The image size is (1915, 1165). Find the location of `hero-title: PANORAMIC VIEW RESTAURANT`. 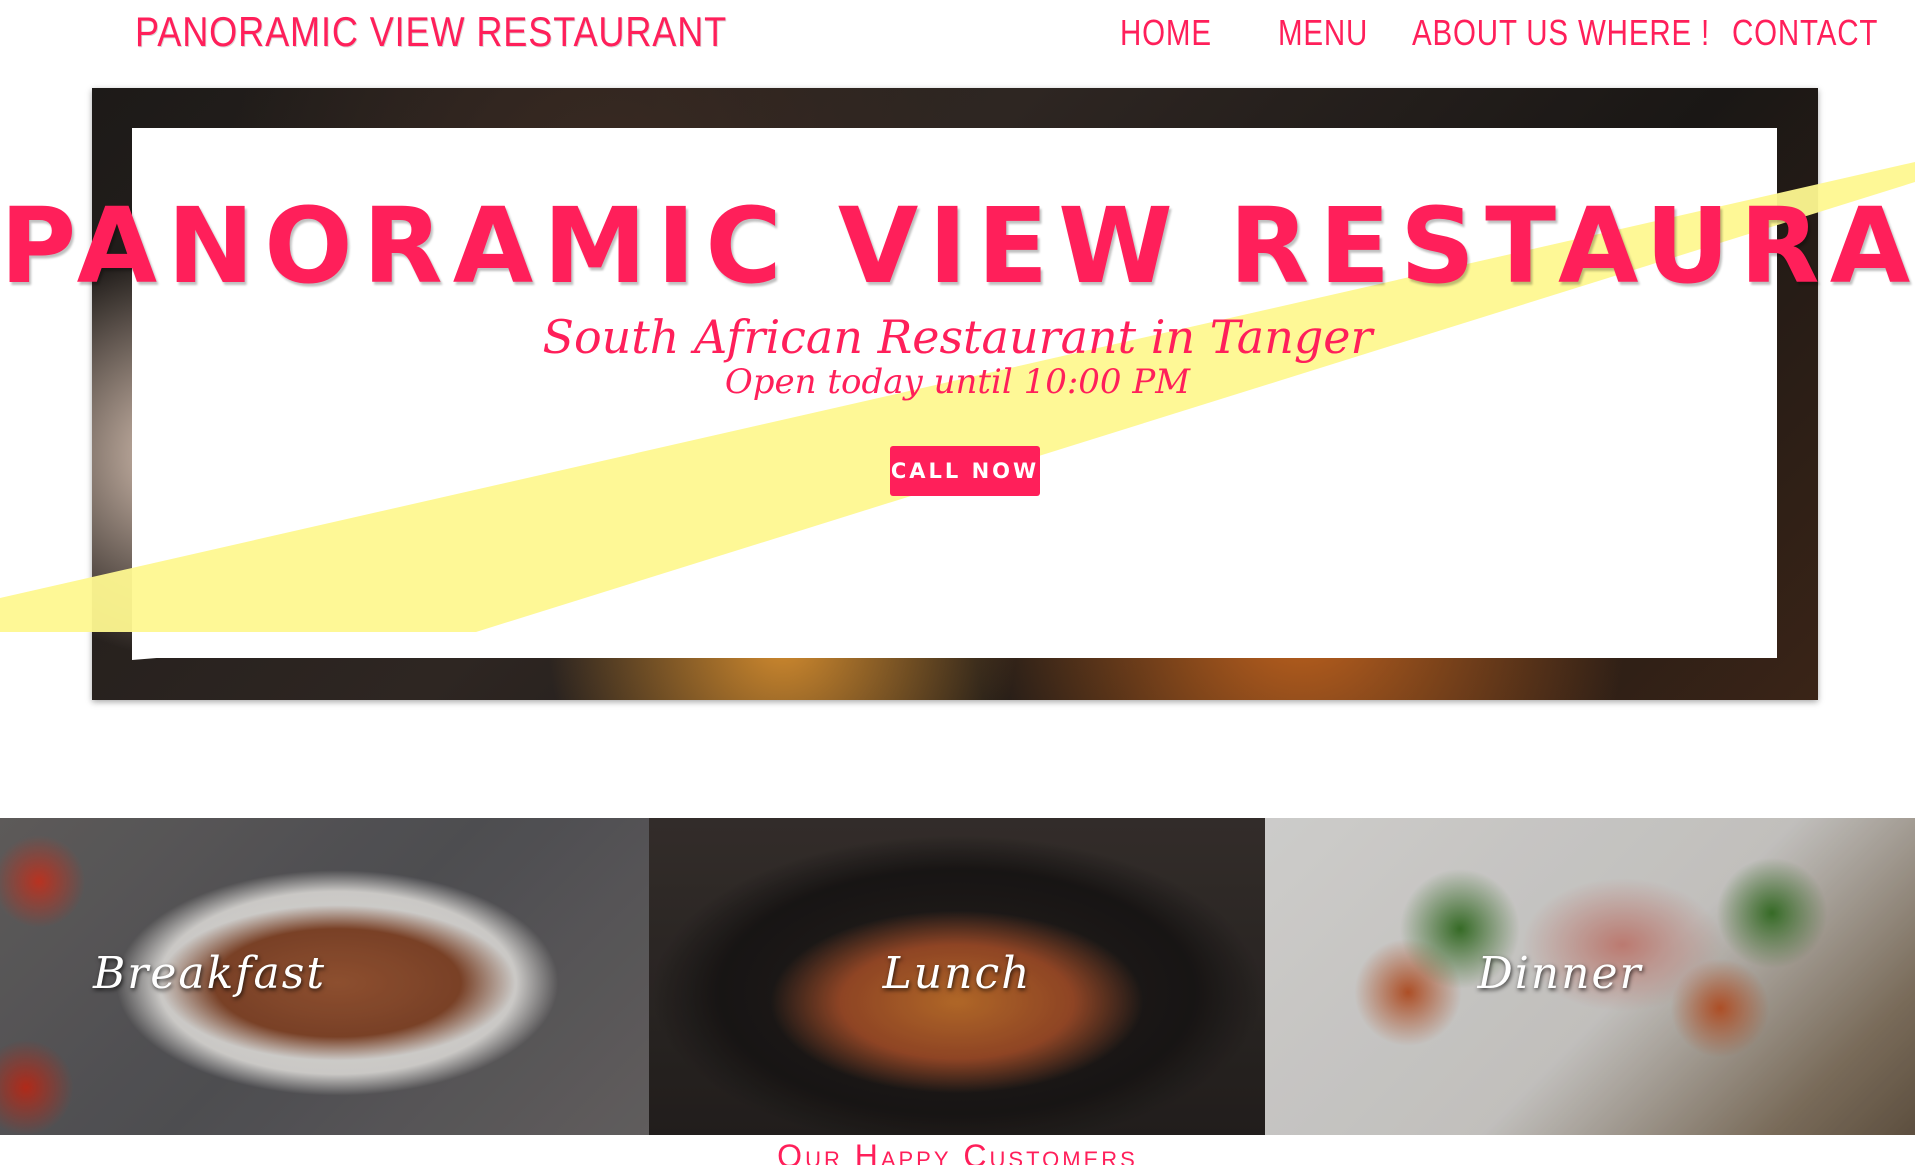

hero-title: PANORAMIC VIEW RESTAURANT is located at coordinates (957, 246).